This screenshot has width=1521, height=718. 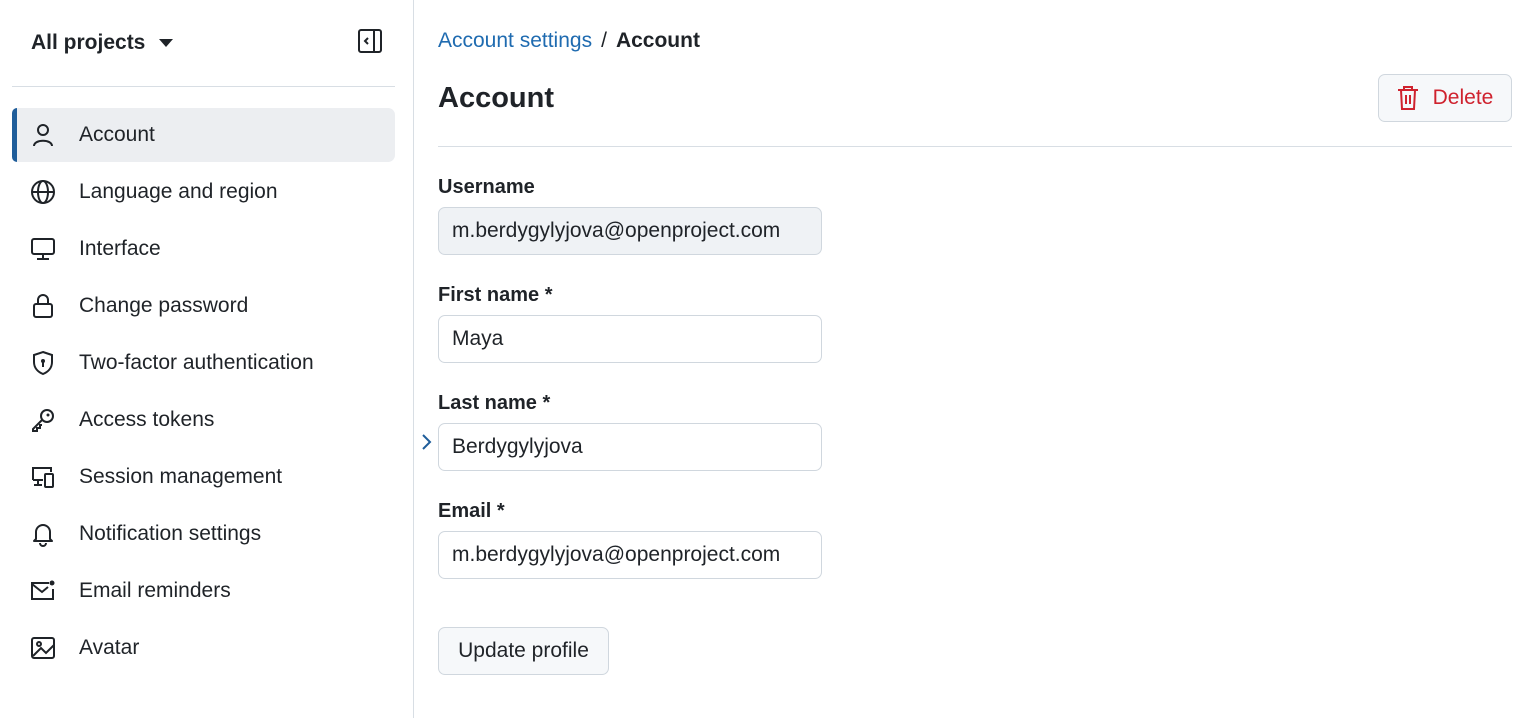 I want to click on first-name-field, so click(x=630, y=339).